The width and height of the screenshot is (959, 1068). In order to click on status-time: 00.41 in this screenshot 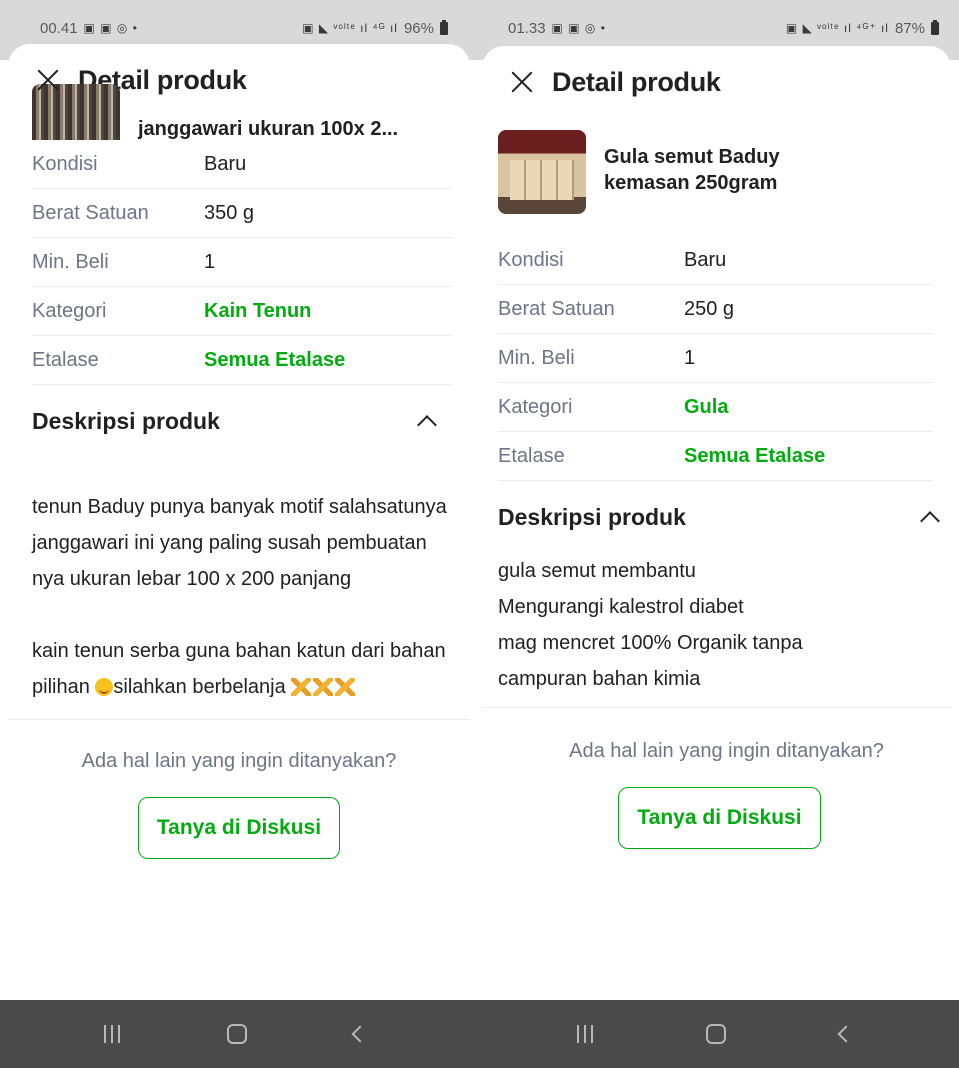, I will do `click(59, 28)`.